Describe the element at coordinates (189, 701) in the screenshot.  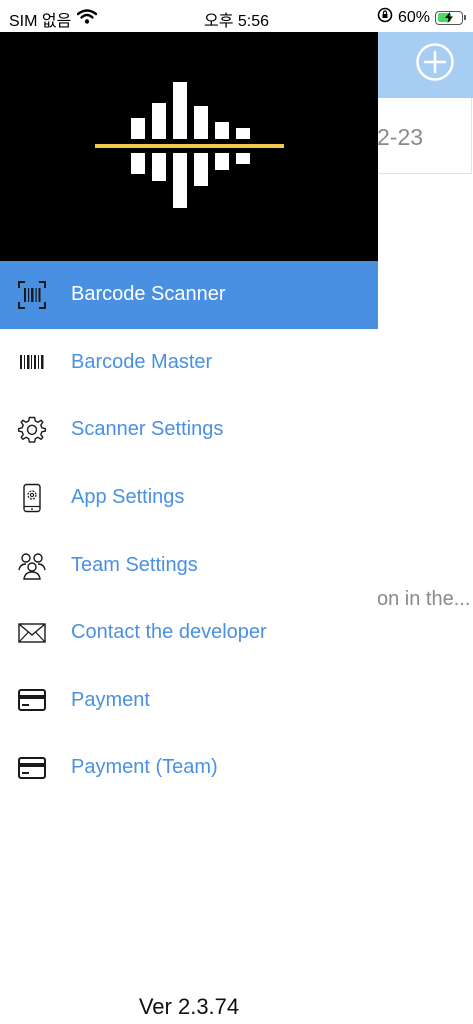
I see `menu-item-payment: Payment` at that location.